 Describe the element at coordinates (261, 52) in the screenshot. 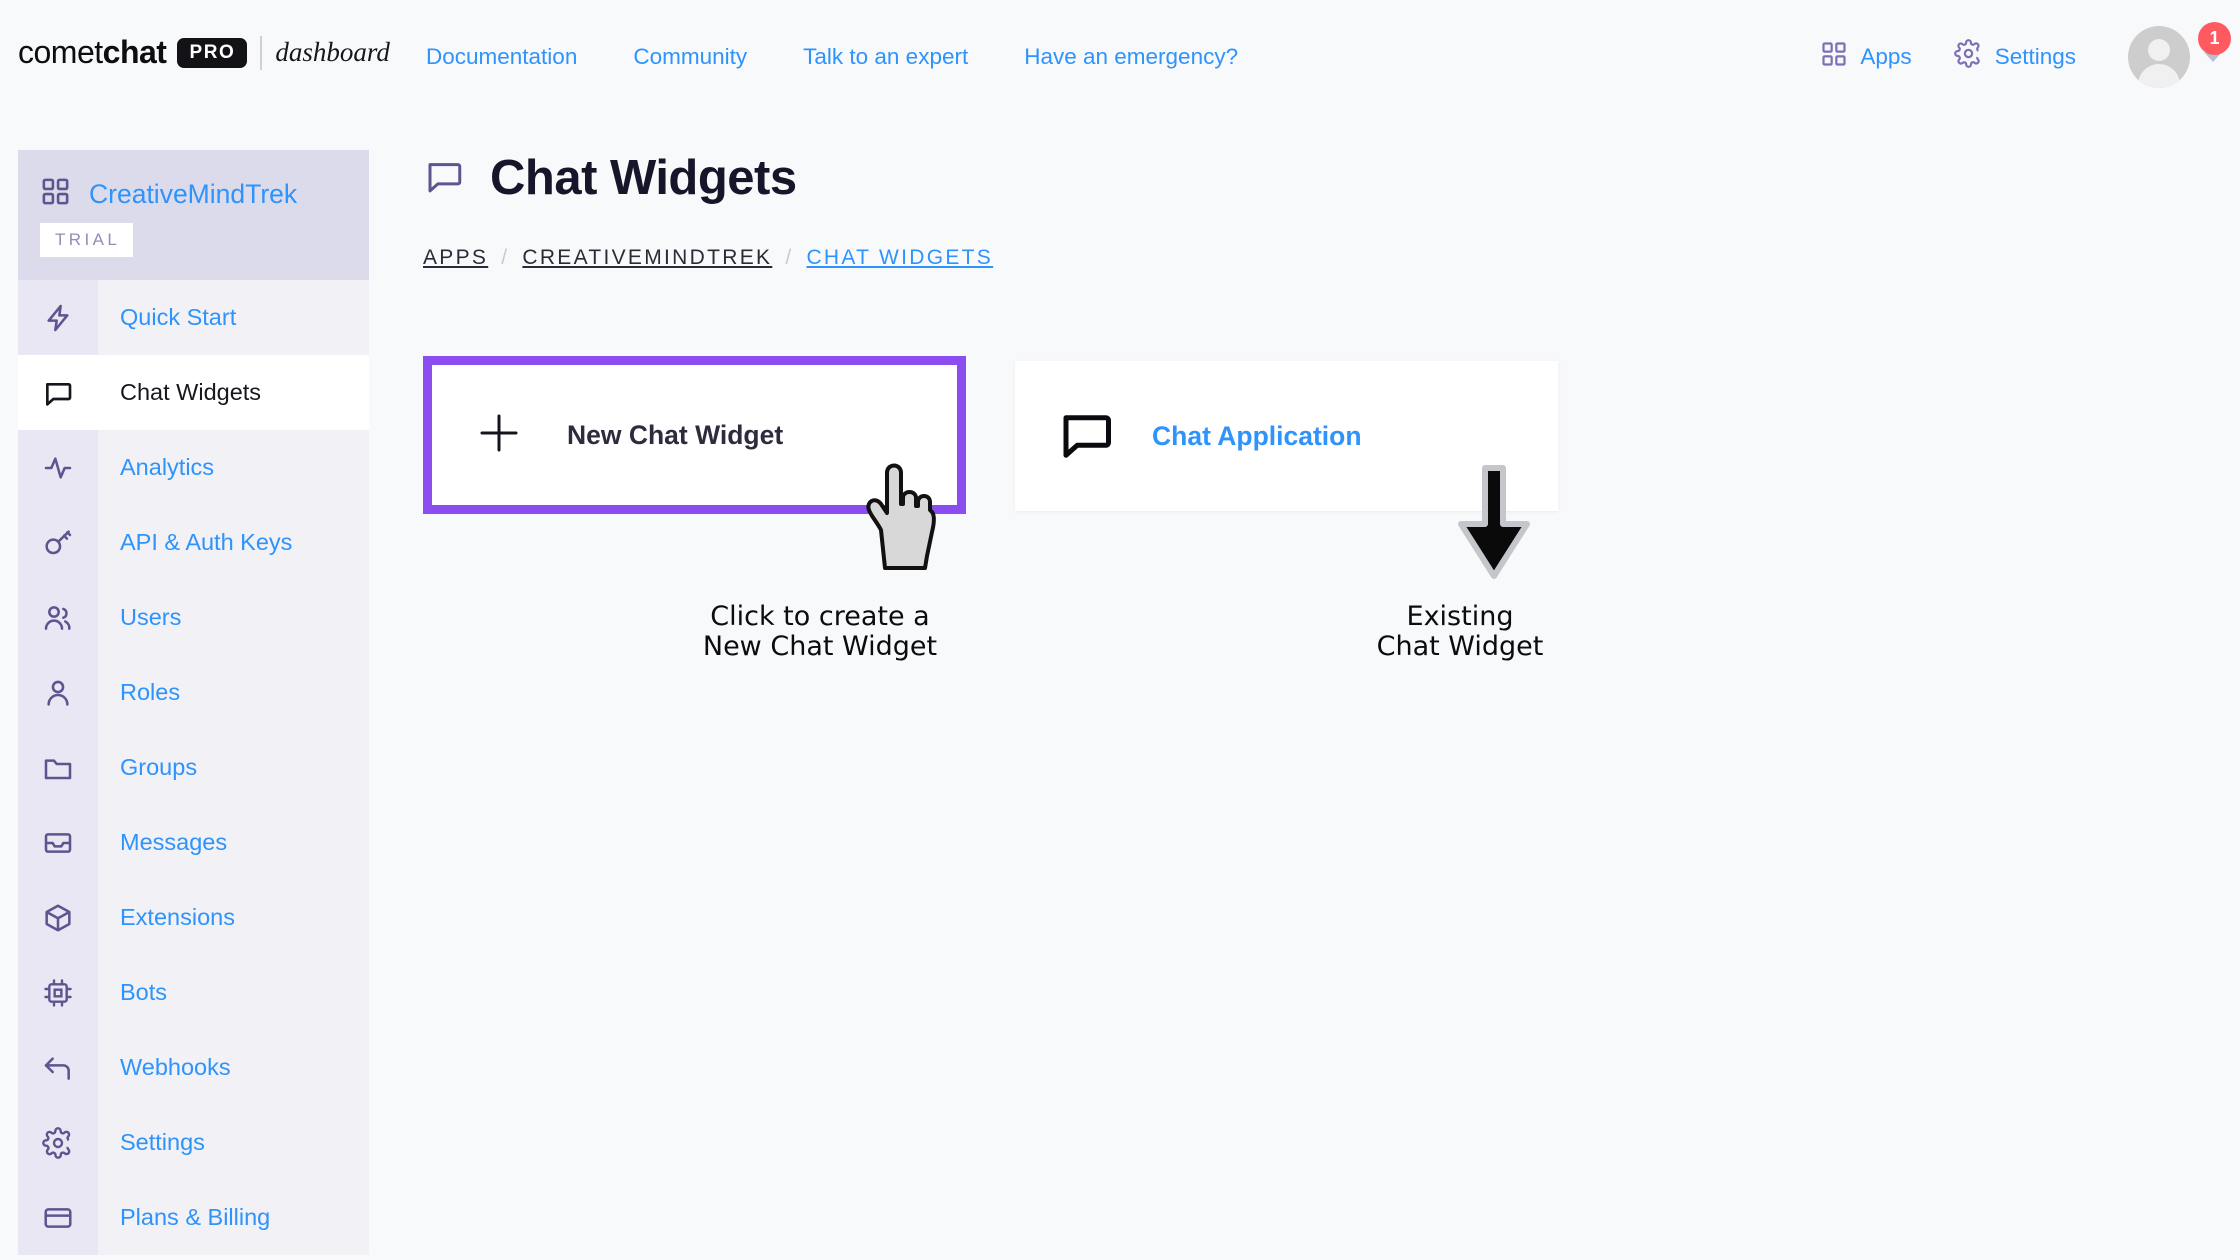

I see `brand-divider` at that location.